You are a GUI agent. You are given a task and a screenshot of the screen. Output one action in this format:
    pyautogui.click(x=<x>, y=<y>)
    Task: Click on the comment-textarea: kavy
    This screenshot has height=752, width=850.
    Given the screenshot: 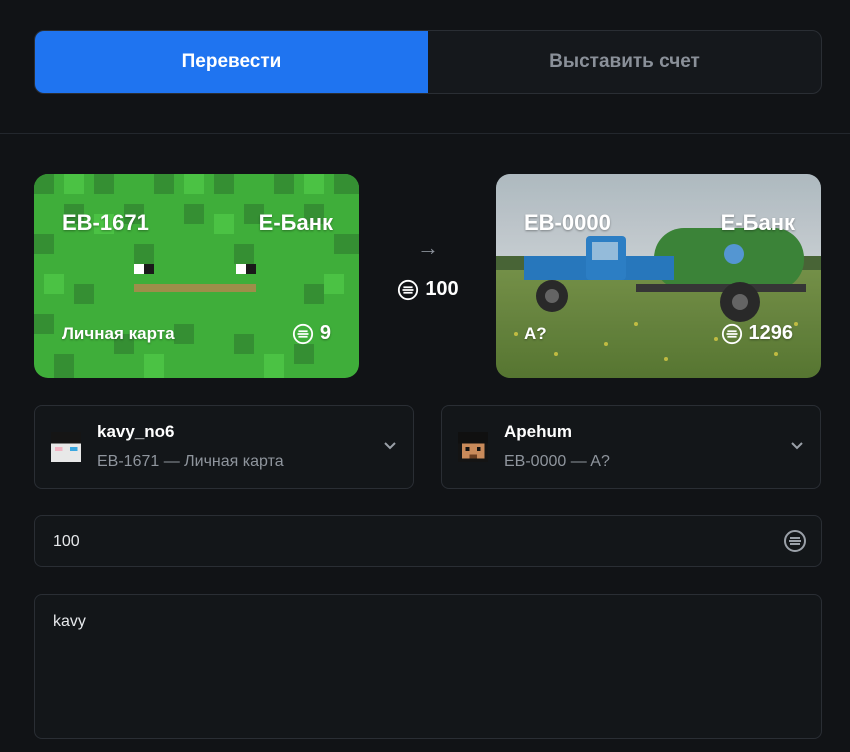 What is the action you would take?
    pyautogui.click(x=428, y=668)
    